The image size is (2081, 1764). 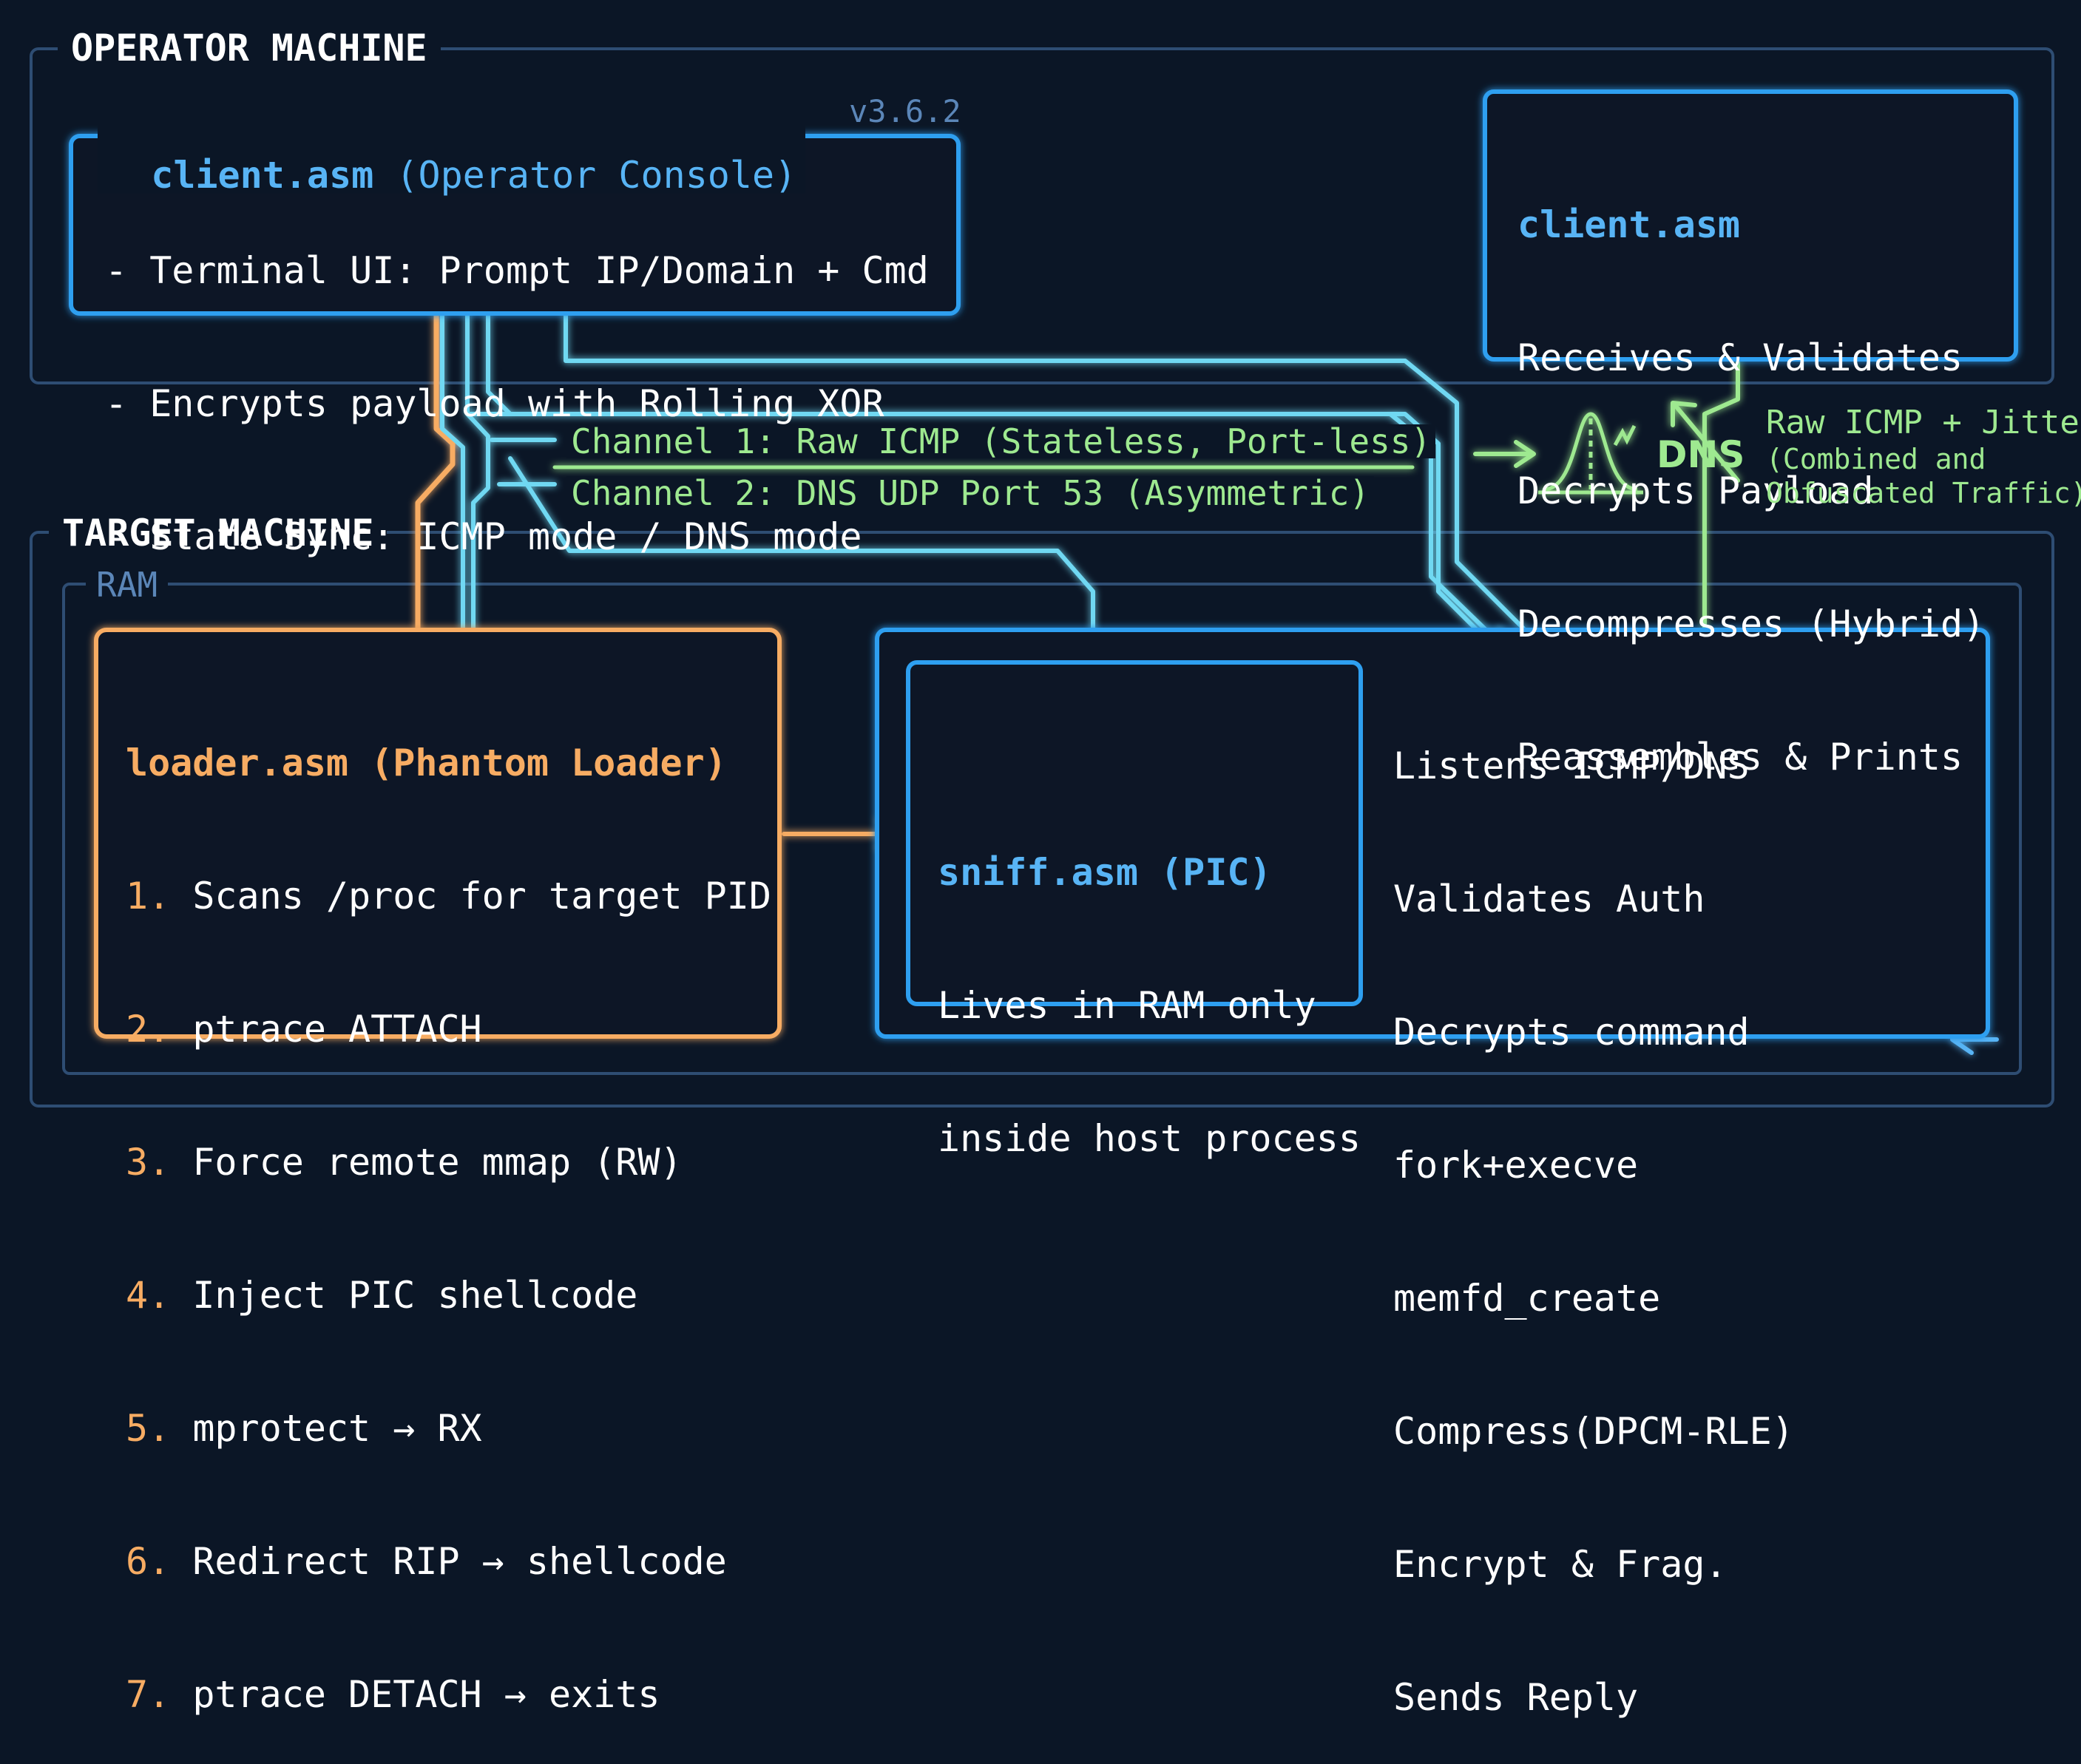 I want to click on sniff-line: inside host process, so click(x=1149, y=1138).